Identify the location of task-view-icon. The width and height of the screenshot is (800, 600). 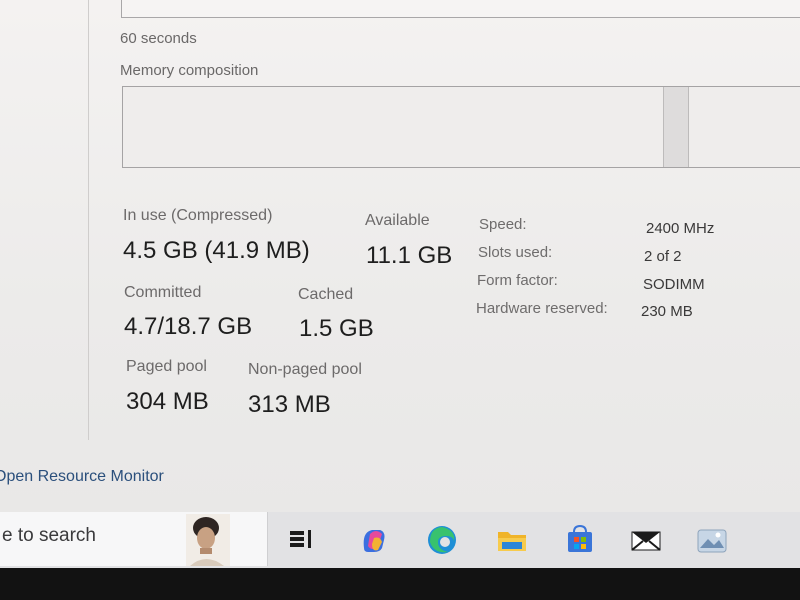
(302, 540).